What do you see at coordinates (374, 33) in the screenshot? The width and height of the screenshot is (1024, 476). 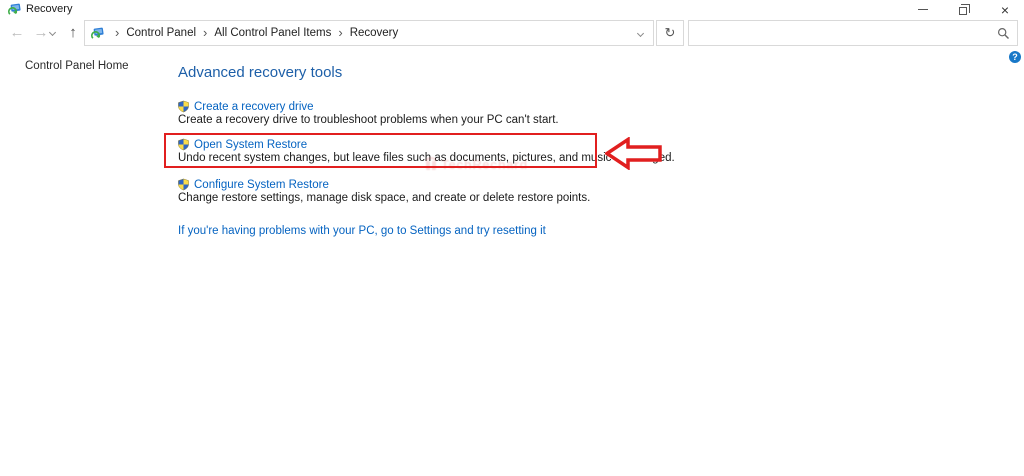 I see `breadcrumb-recovery: Recovery` at bounding box center [374, 33].